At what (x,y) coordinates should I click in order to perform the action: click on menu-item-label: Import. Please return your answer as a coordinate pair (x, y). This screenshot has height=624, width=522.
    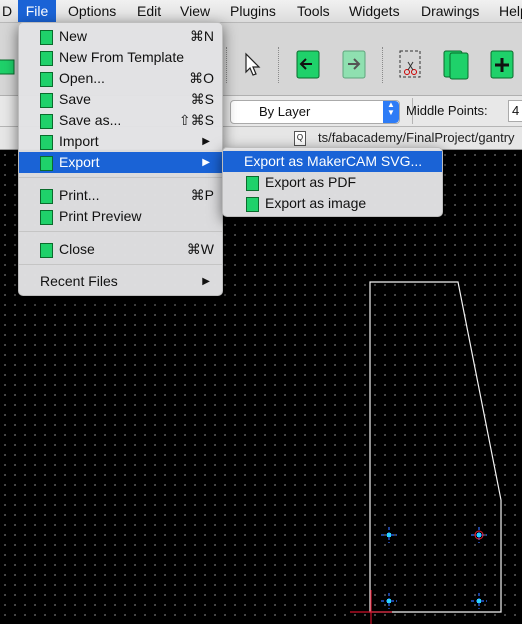
    Looking at the image, I should click on (79, 141).